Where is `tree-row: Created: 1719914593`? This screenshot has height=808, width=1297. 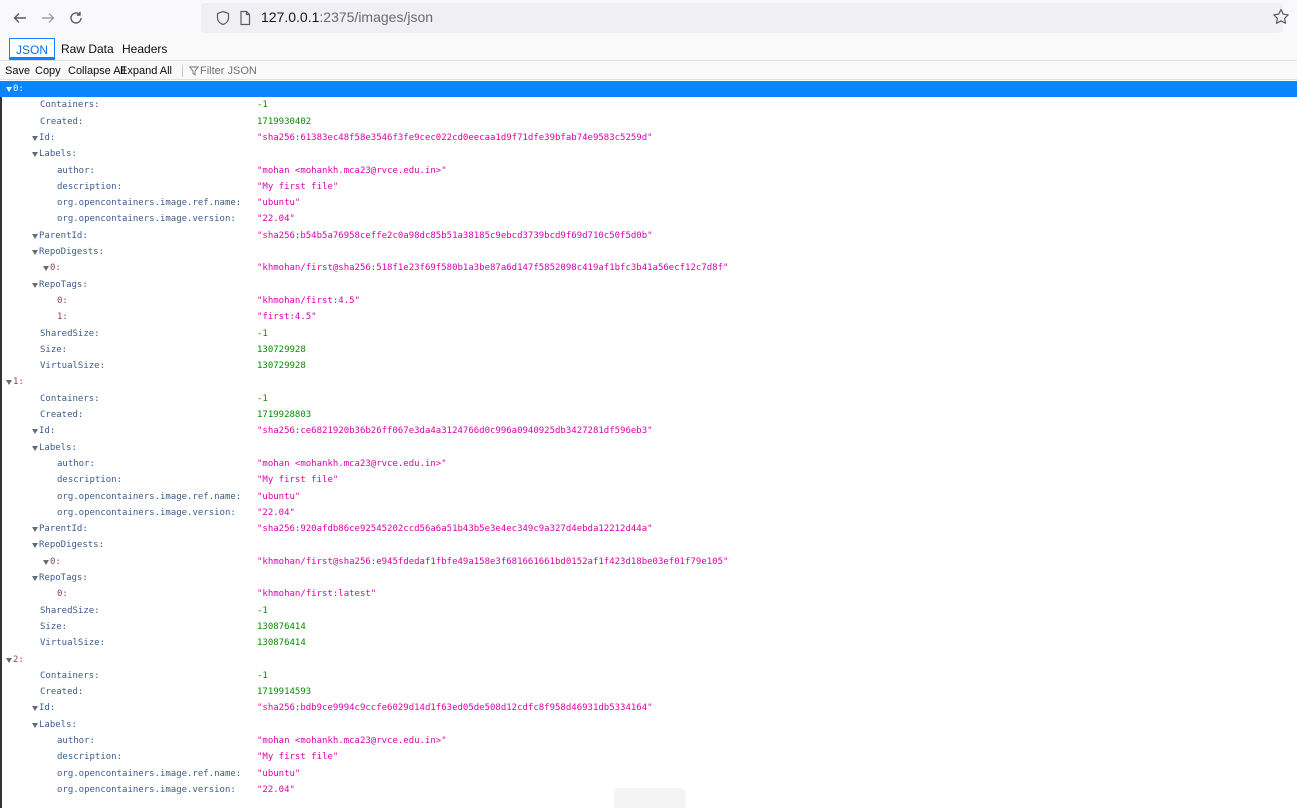 tree-row: Created: 1719914593 is located at coordinates (648, 692).